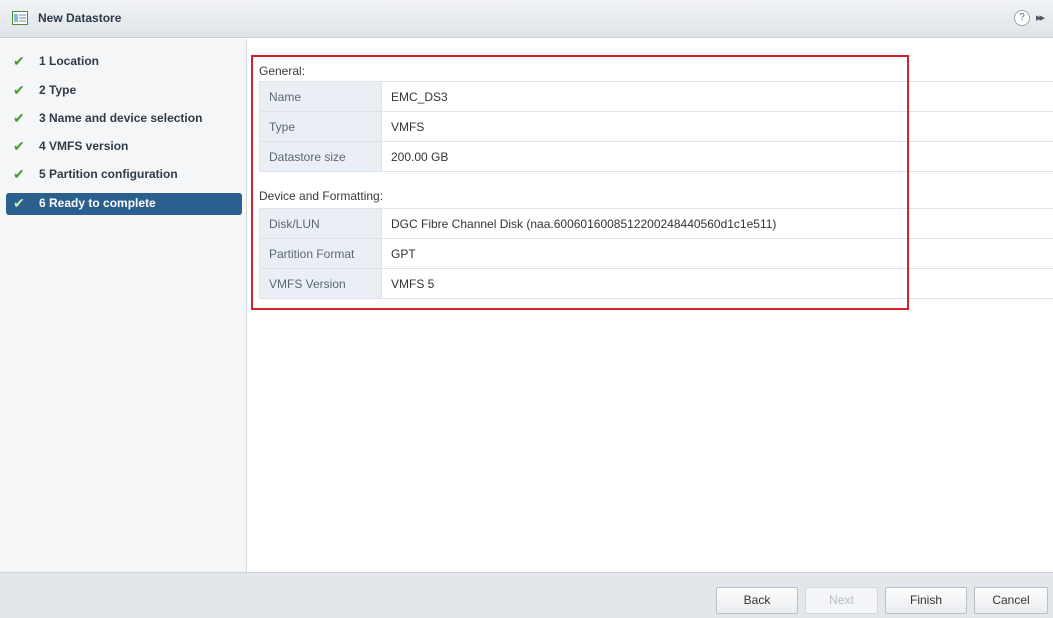 This screenshot has height=618, width=1053. What do you see at coordinates (80, 18) in the screenshot?
I see `dialog-title: New Datastore` at bounding box center [80, 18].